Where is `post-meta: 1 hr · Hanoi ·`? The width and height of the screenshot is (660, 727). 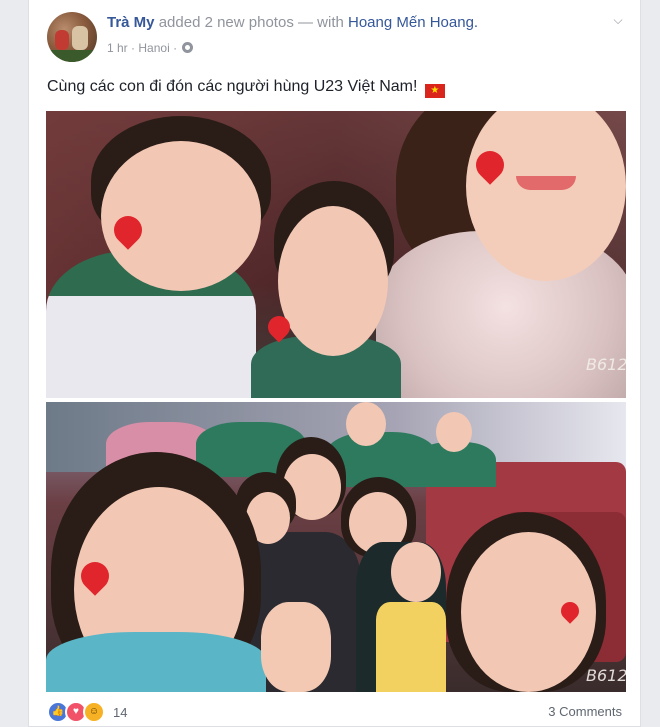
post-meta: 1 hr · Hanoi · is located at coordinates (150, 48).